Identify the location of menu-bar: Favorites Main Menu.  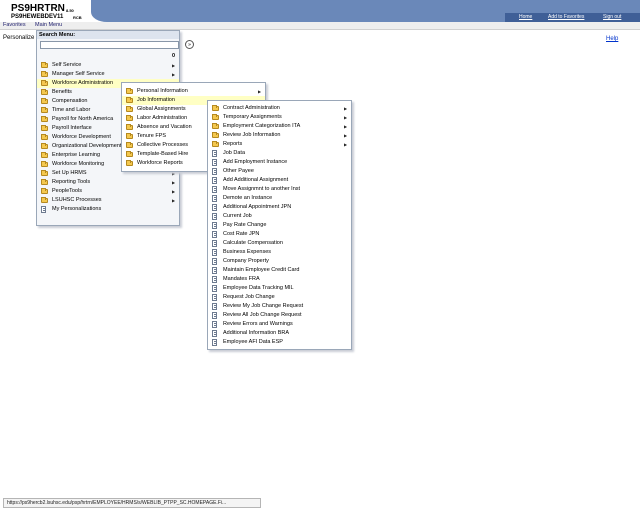
(320, 26).